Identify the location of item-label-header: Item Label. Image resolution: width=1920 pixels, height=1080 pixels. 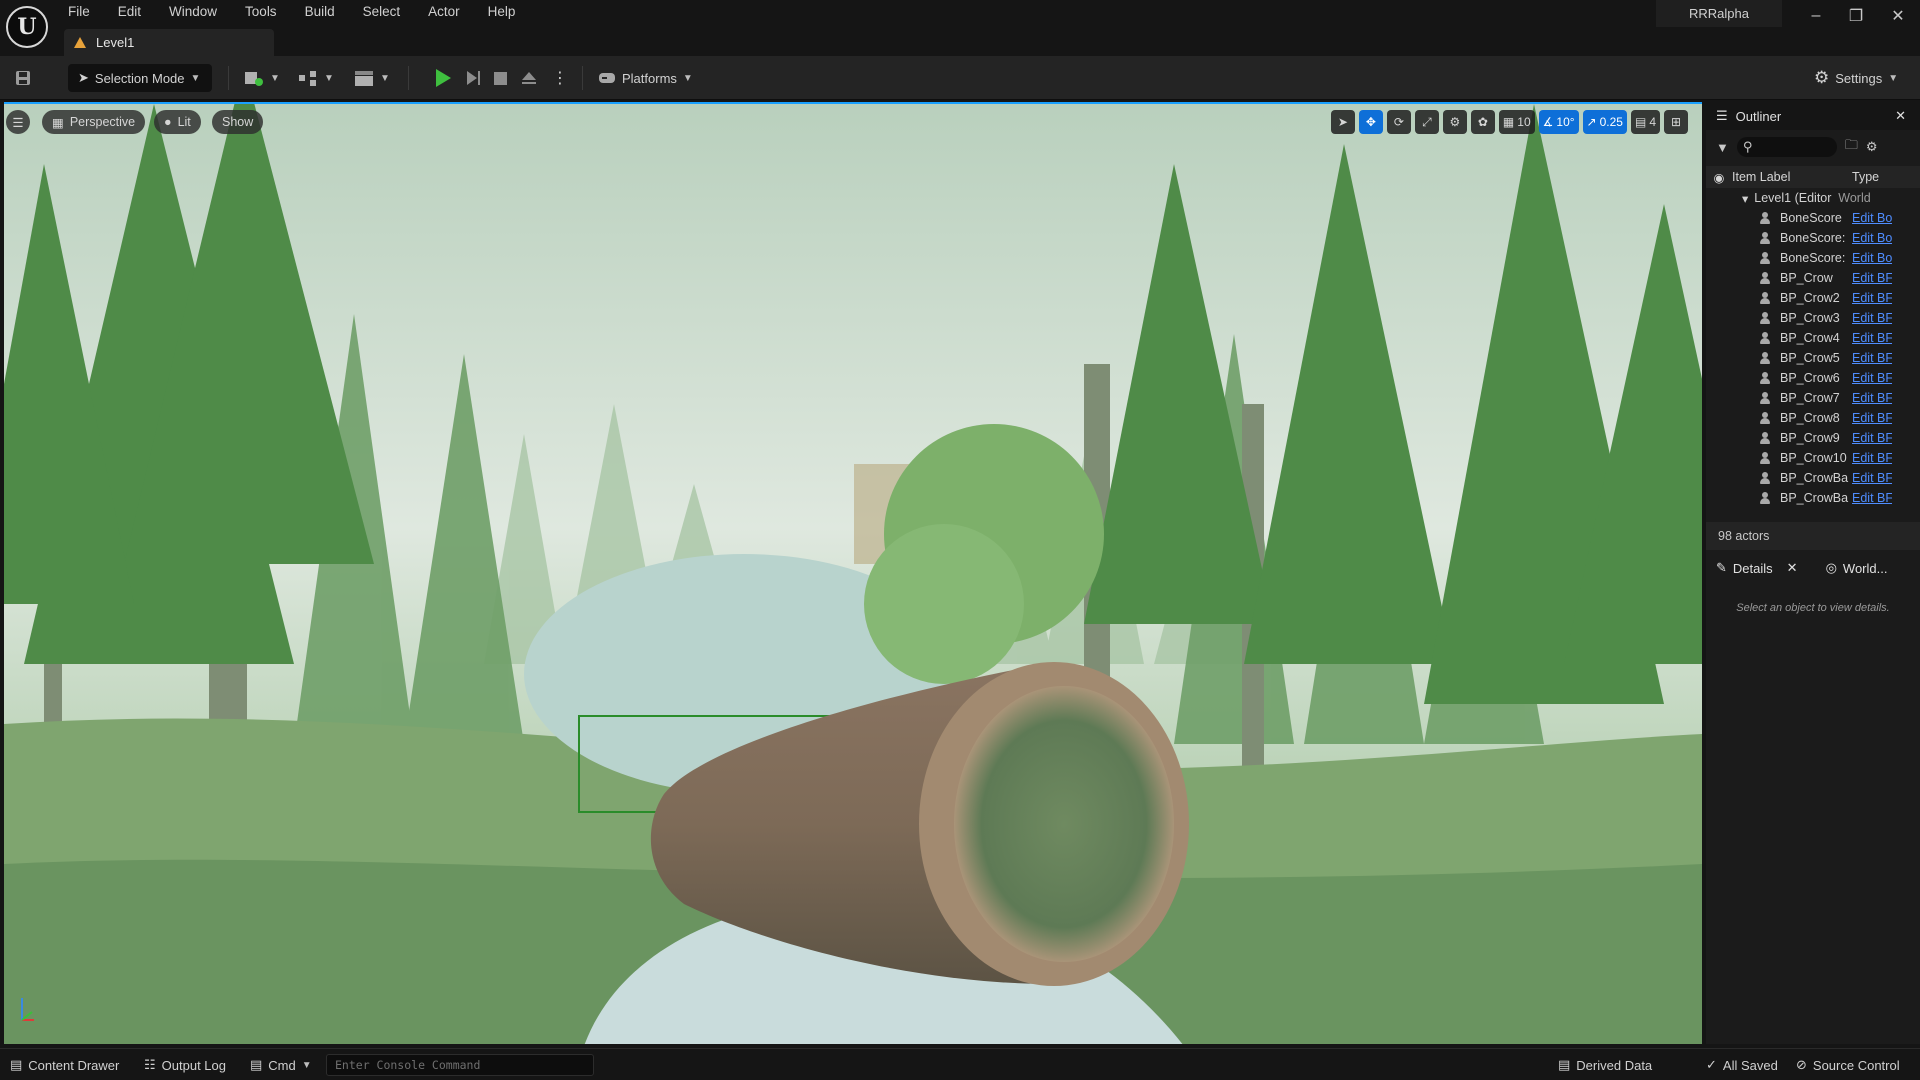
(1792, 177).